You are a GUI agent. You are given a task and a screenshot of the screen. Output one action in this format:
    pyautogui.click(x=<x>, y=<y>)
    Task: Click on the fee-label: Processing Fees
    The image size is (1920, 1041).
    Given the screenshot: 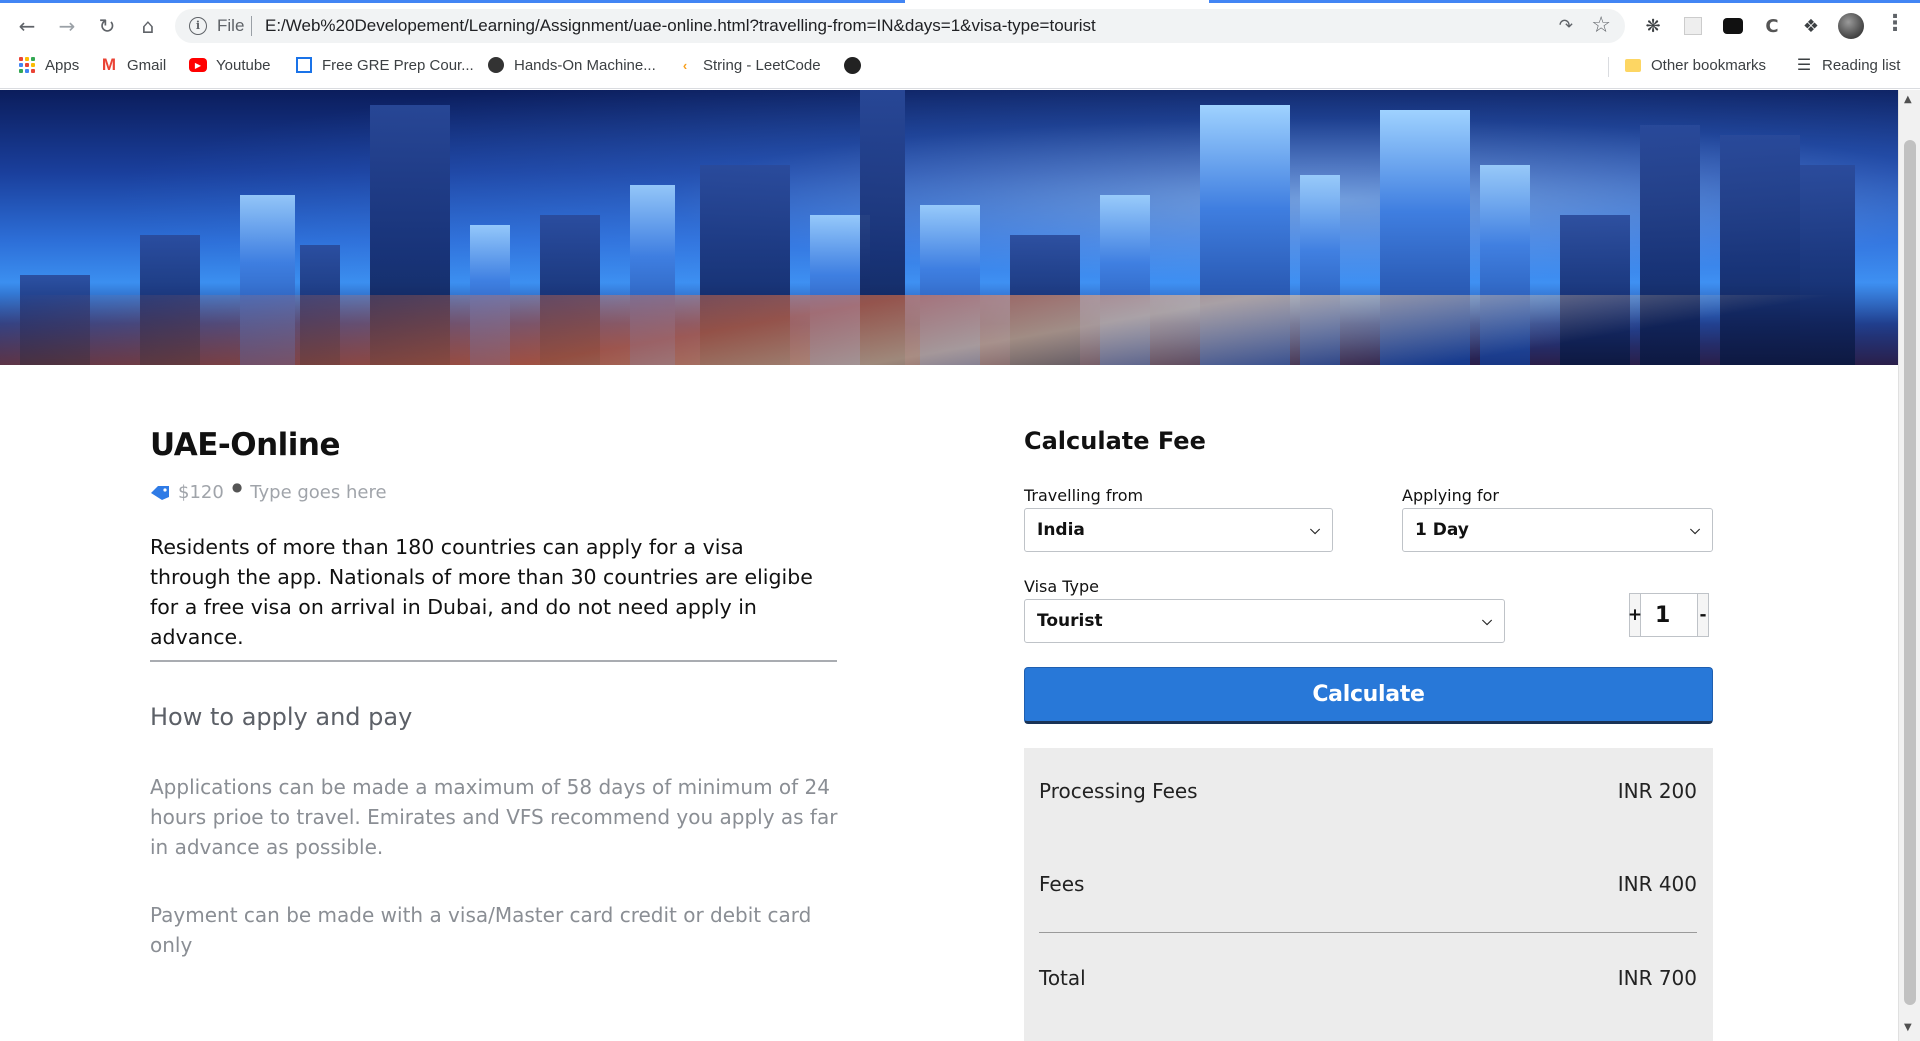 What is the action you would take?
    pyautogui.click(x=1118, y=791)
    